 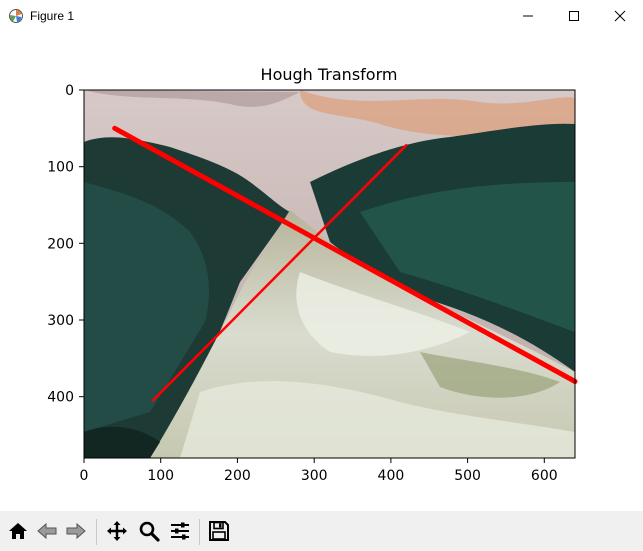 I want to click on home-icon, so click(x=18, y=531).